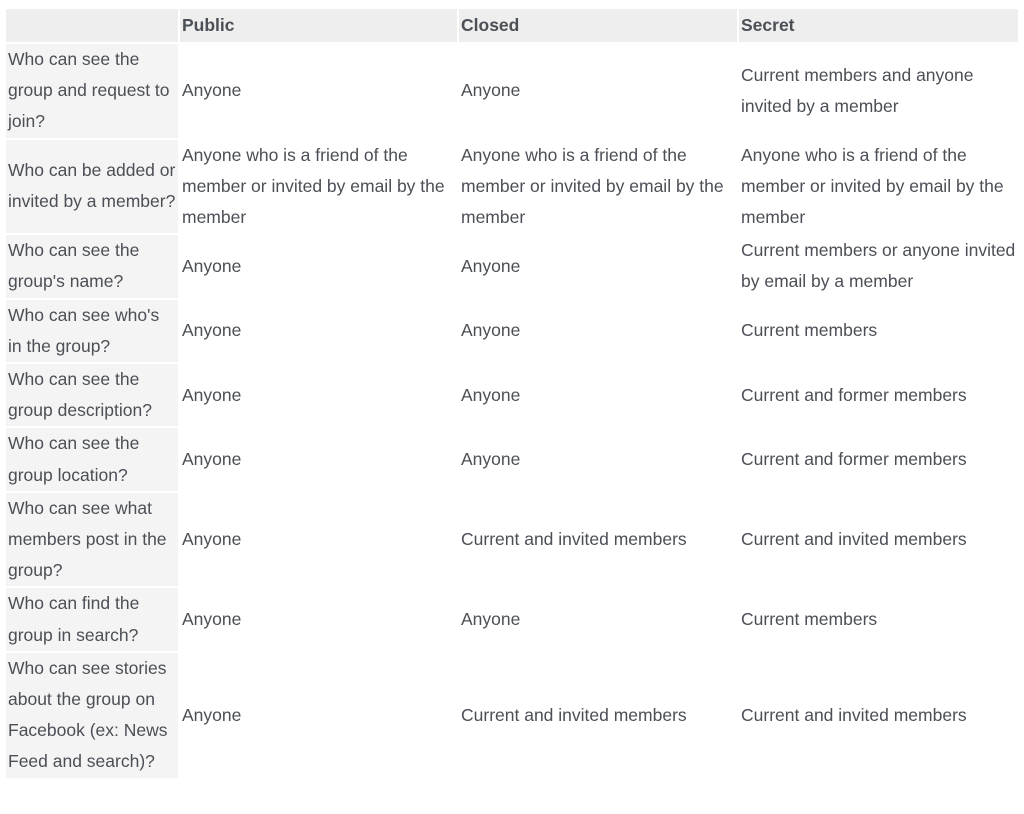  Describe the element at coordinates (92, 266) in the screenshot. I see `question-cell: Who can see the group's name?` at that location.